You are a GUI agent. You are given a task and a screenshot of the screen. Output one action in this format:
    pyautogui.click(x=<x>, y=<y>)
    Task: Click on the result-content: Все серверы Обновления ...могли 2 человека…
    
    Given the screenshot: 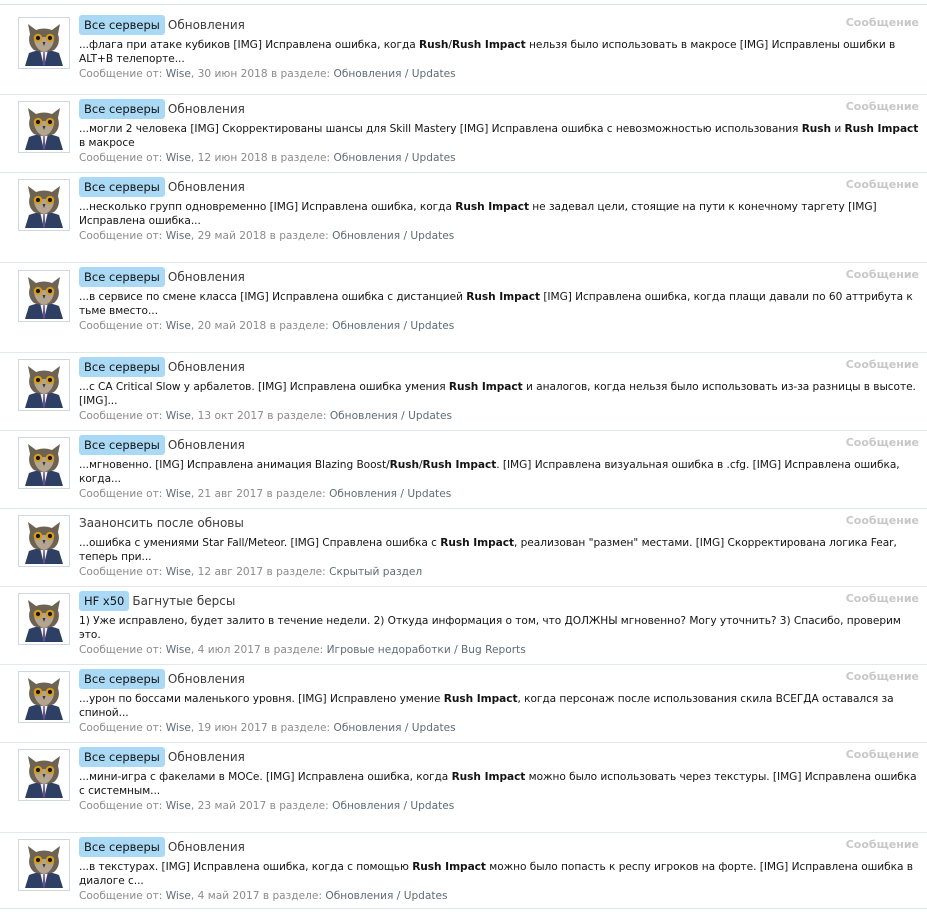 What is the action you would take?
    pyautogui.click(x=499, y=132)
    